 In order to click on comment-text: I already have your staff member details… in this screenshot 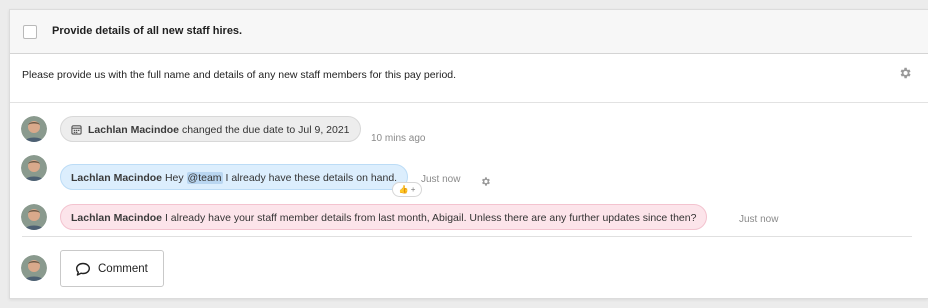, I will do `click(430, 218)`.